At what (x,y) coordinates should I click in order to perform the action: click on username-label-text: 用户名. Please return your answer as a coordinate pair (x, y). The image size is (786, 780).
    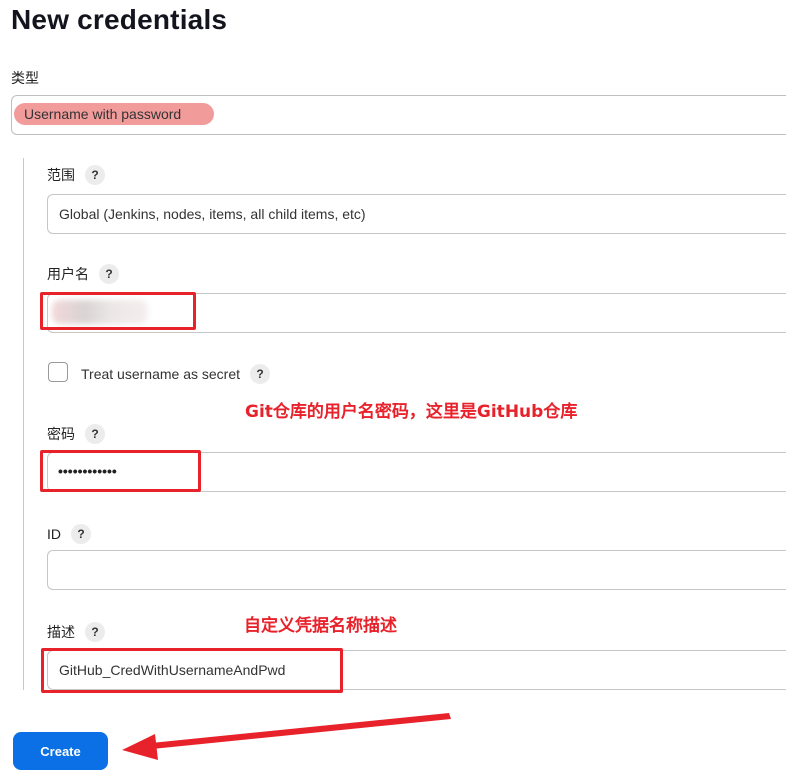
    Looking at the image, I should click on (68, 274).